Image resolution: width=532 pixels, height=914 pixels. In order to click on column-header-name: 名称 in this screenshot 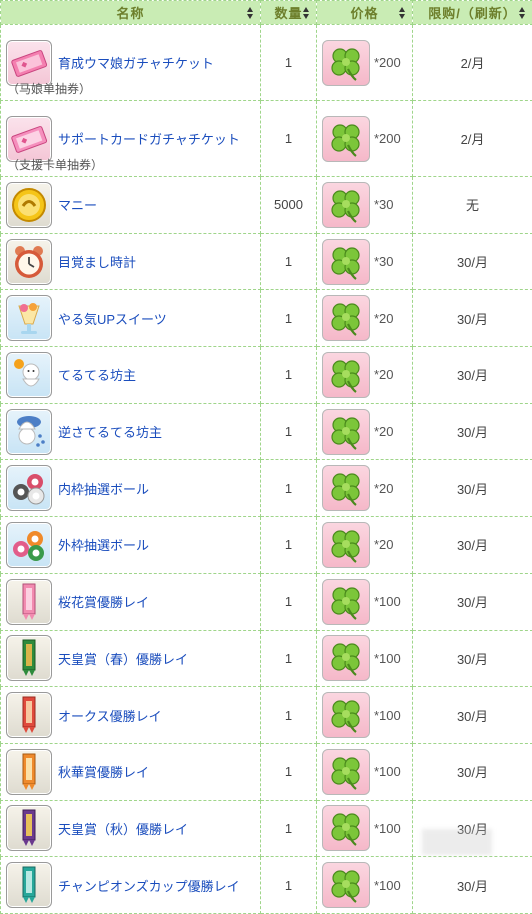, I will do `click(131, 13)`.